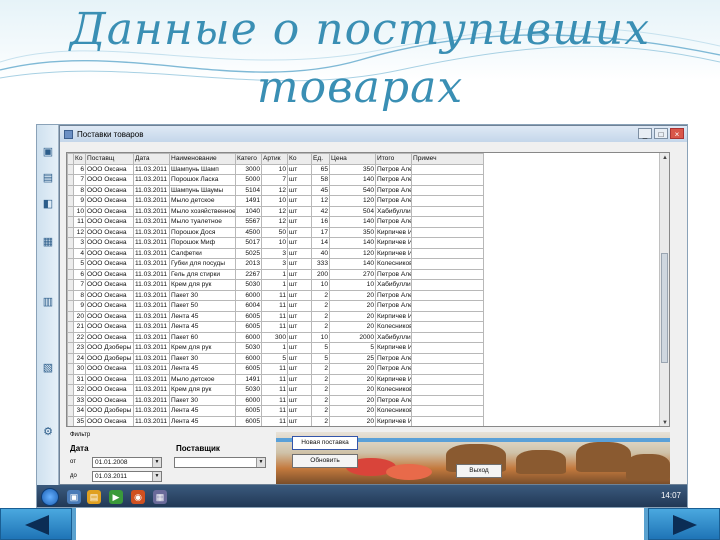 Image resolution: width=720 pixels, height=540 pixels. I want to click on media-icon: ▶, so click(116, 497).